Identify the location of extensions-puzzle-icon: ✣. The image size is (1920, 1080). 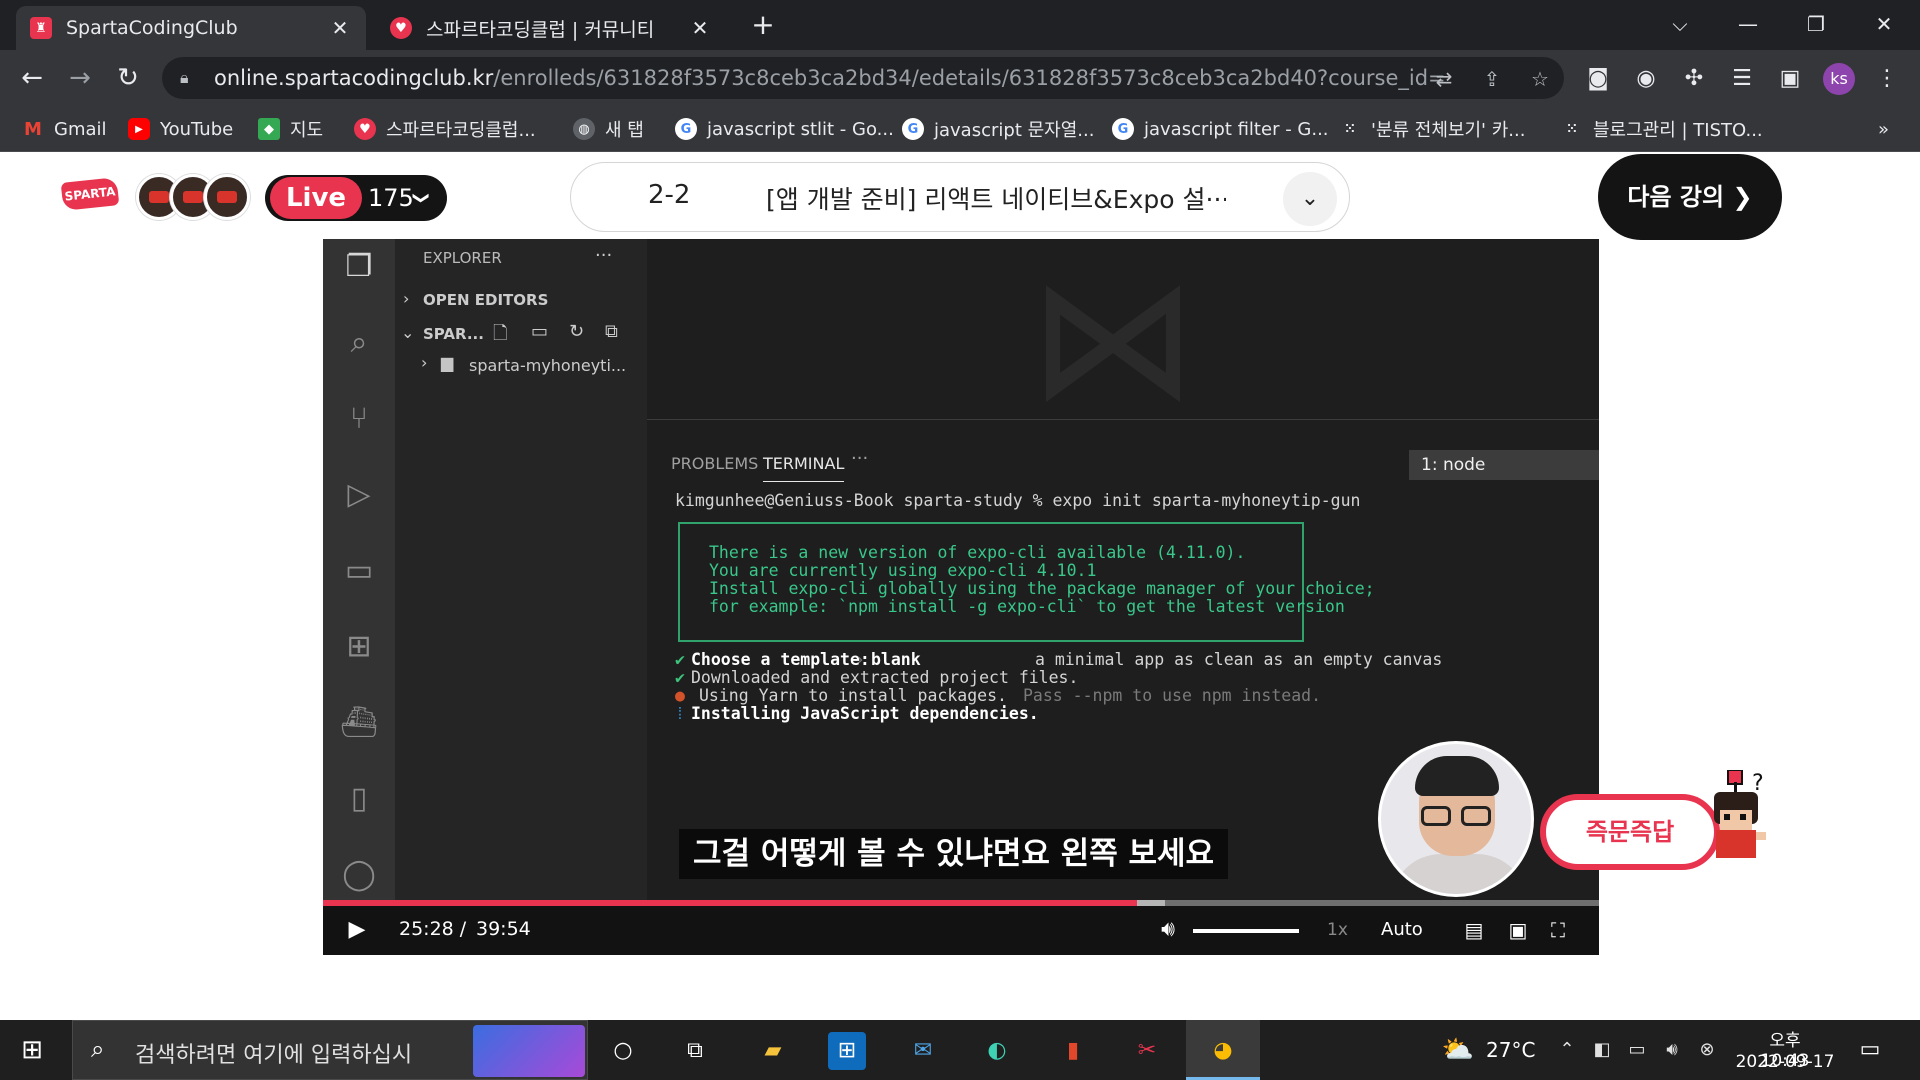
(1694, 79).